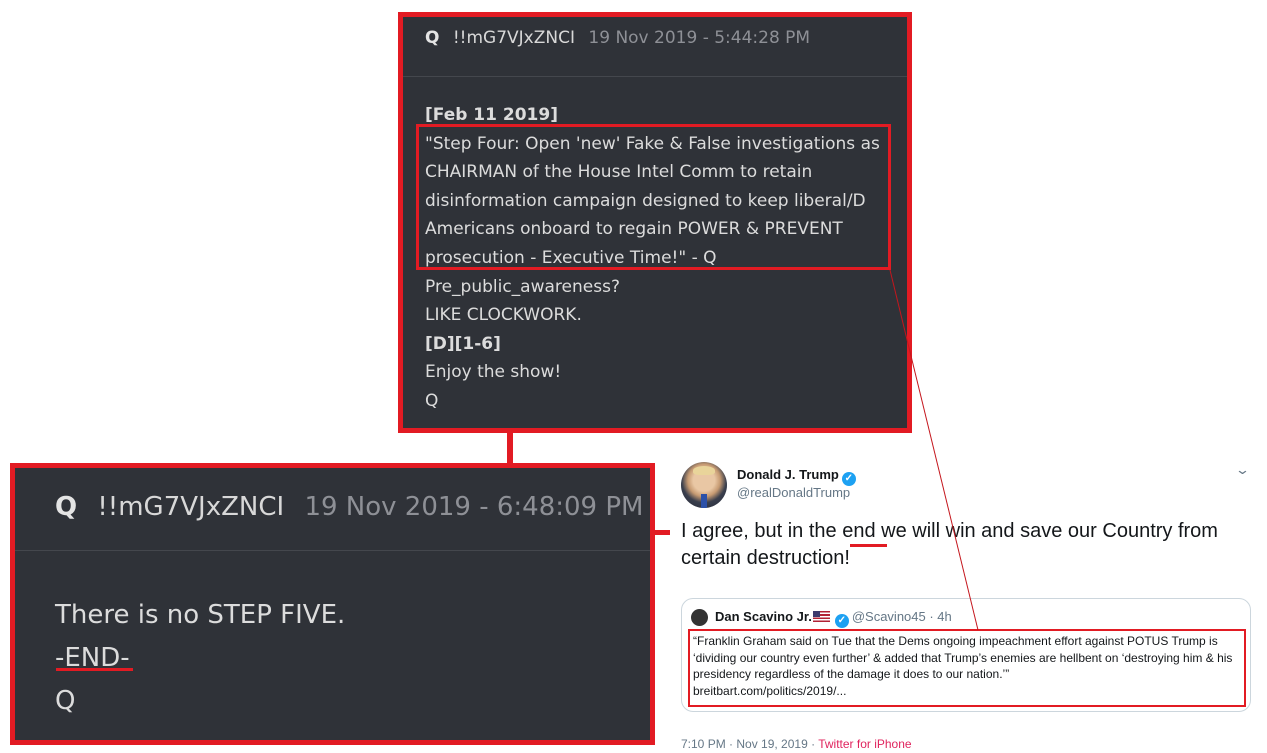 This screenshot has width=1267, height=753. I want to click on us-flag-icon, so click(821, 616).